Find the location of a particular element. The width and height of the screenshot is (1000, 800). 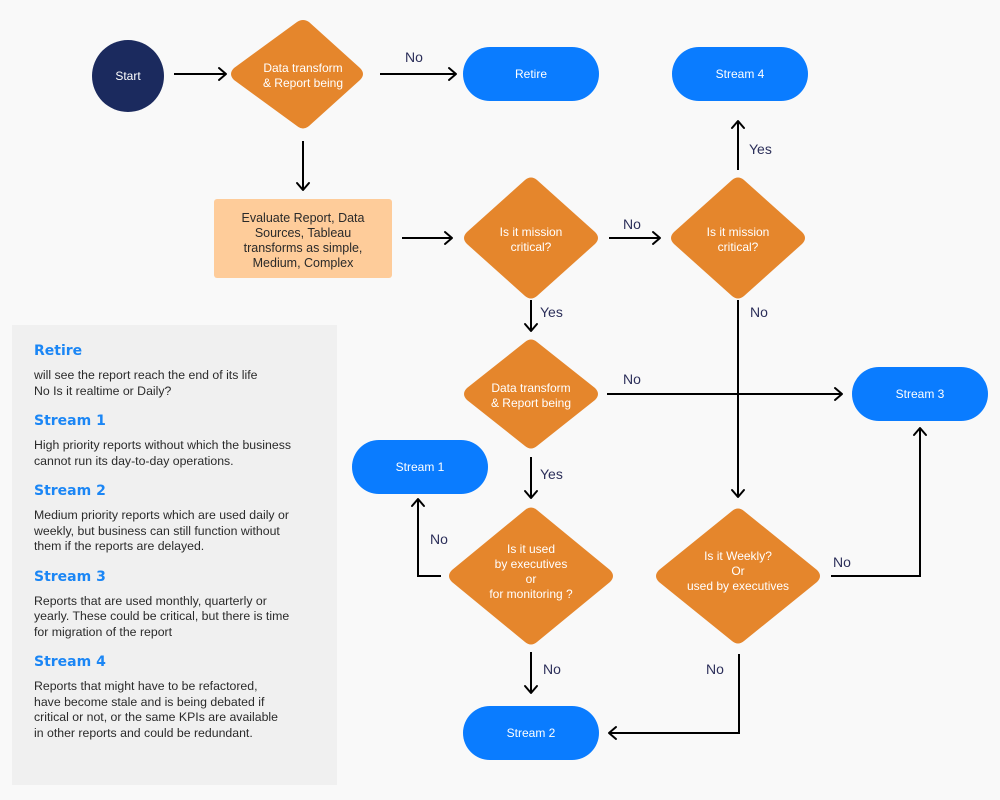

retire-label: Retire is located at coordinates (531, 74).